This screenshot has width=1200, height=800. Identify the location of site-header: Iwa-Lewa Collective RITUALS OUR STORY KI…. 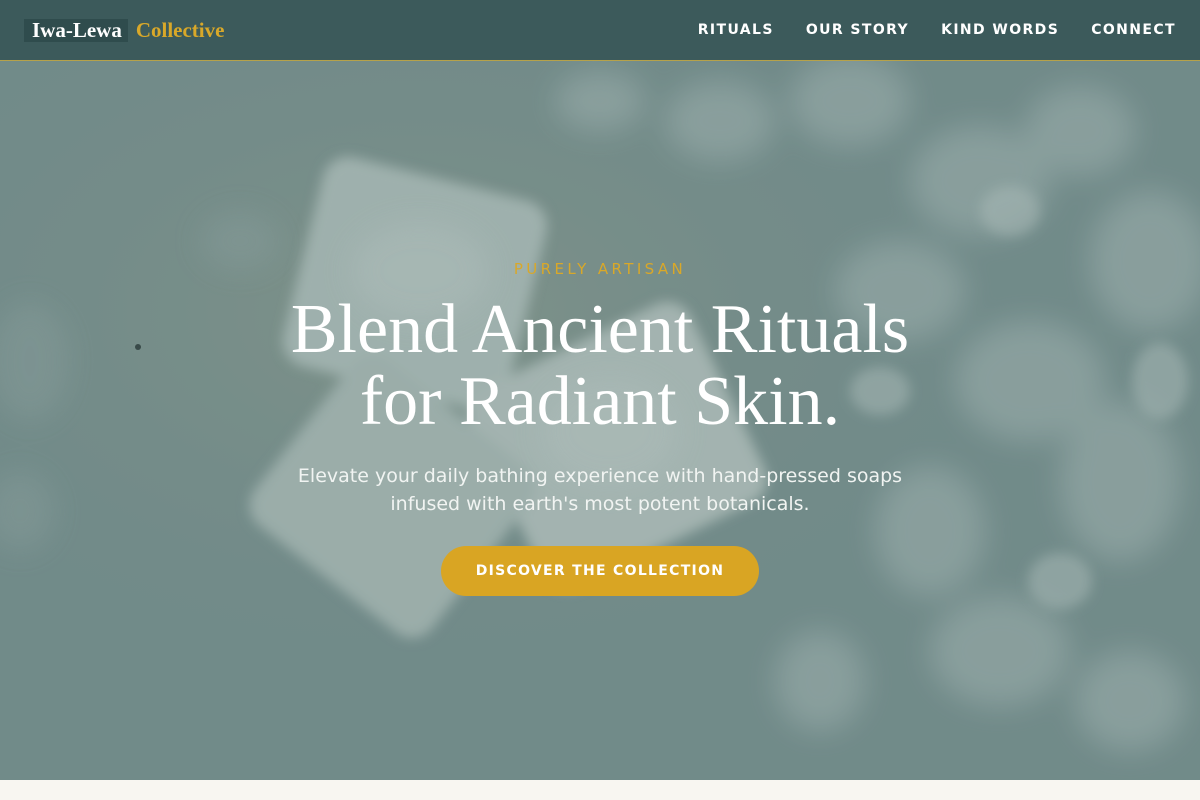
(600, 30).